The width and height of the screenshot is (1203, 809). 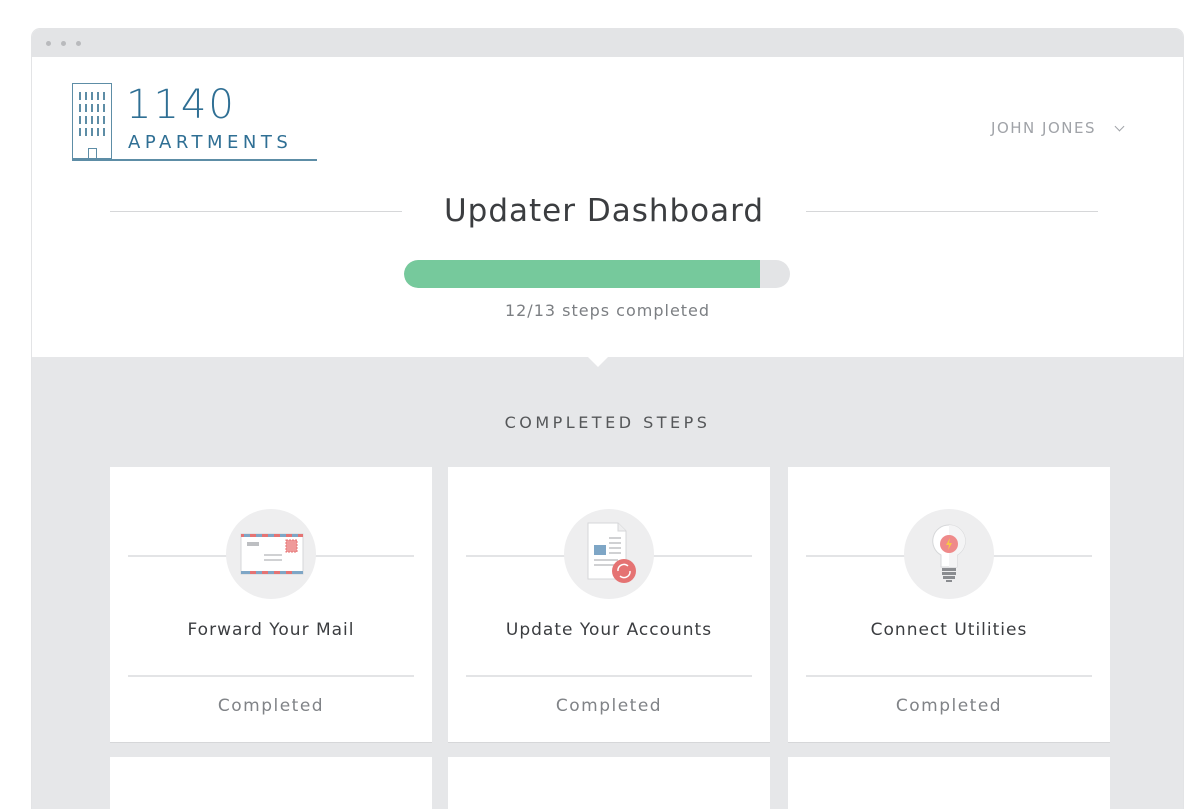 I want to click on building-icon, so click(x=92, y=121).